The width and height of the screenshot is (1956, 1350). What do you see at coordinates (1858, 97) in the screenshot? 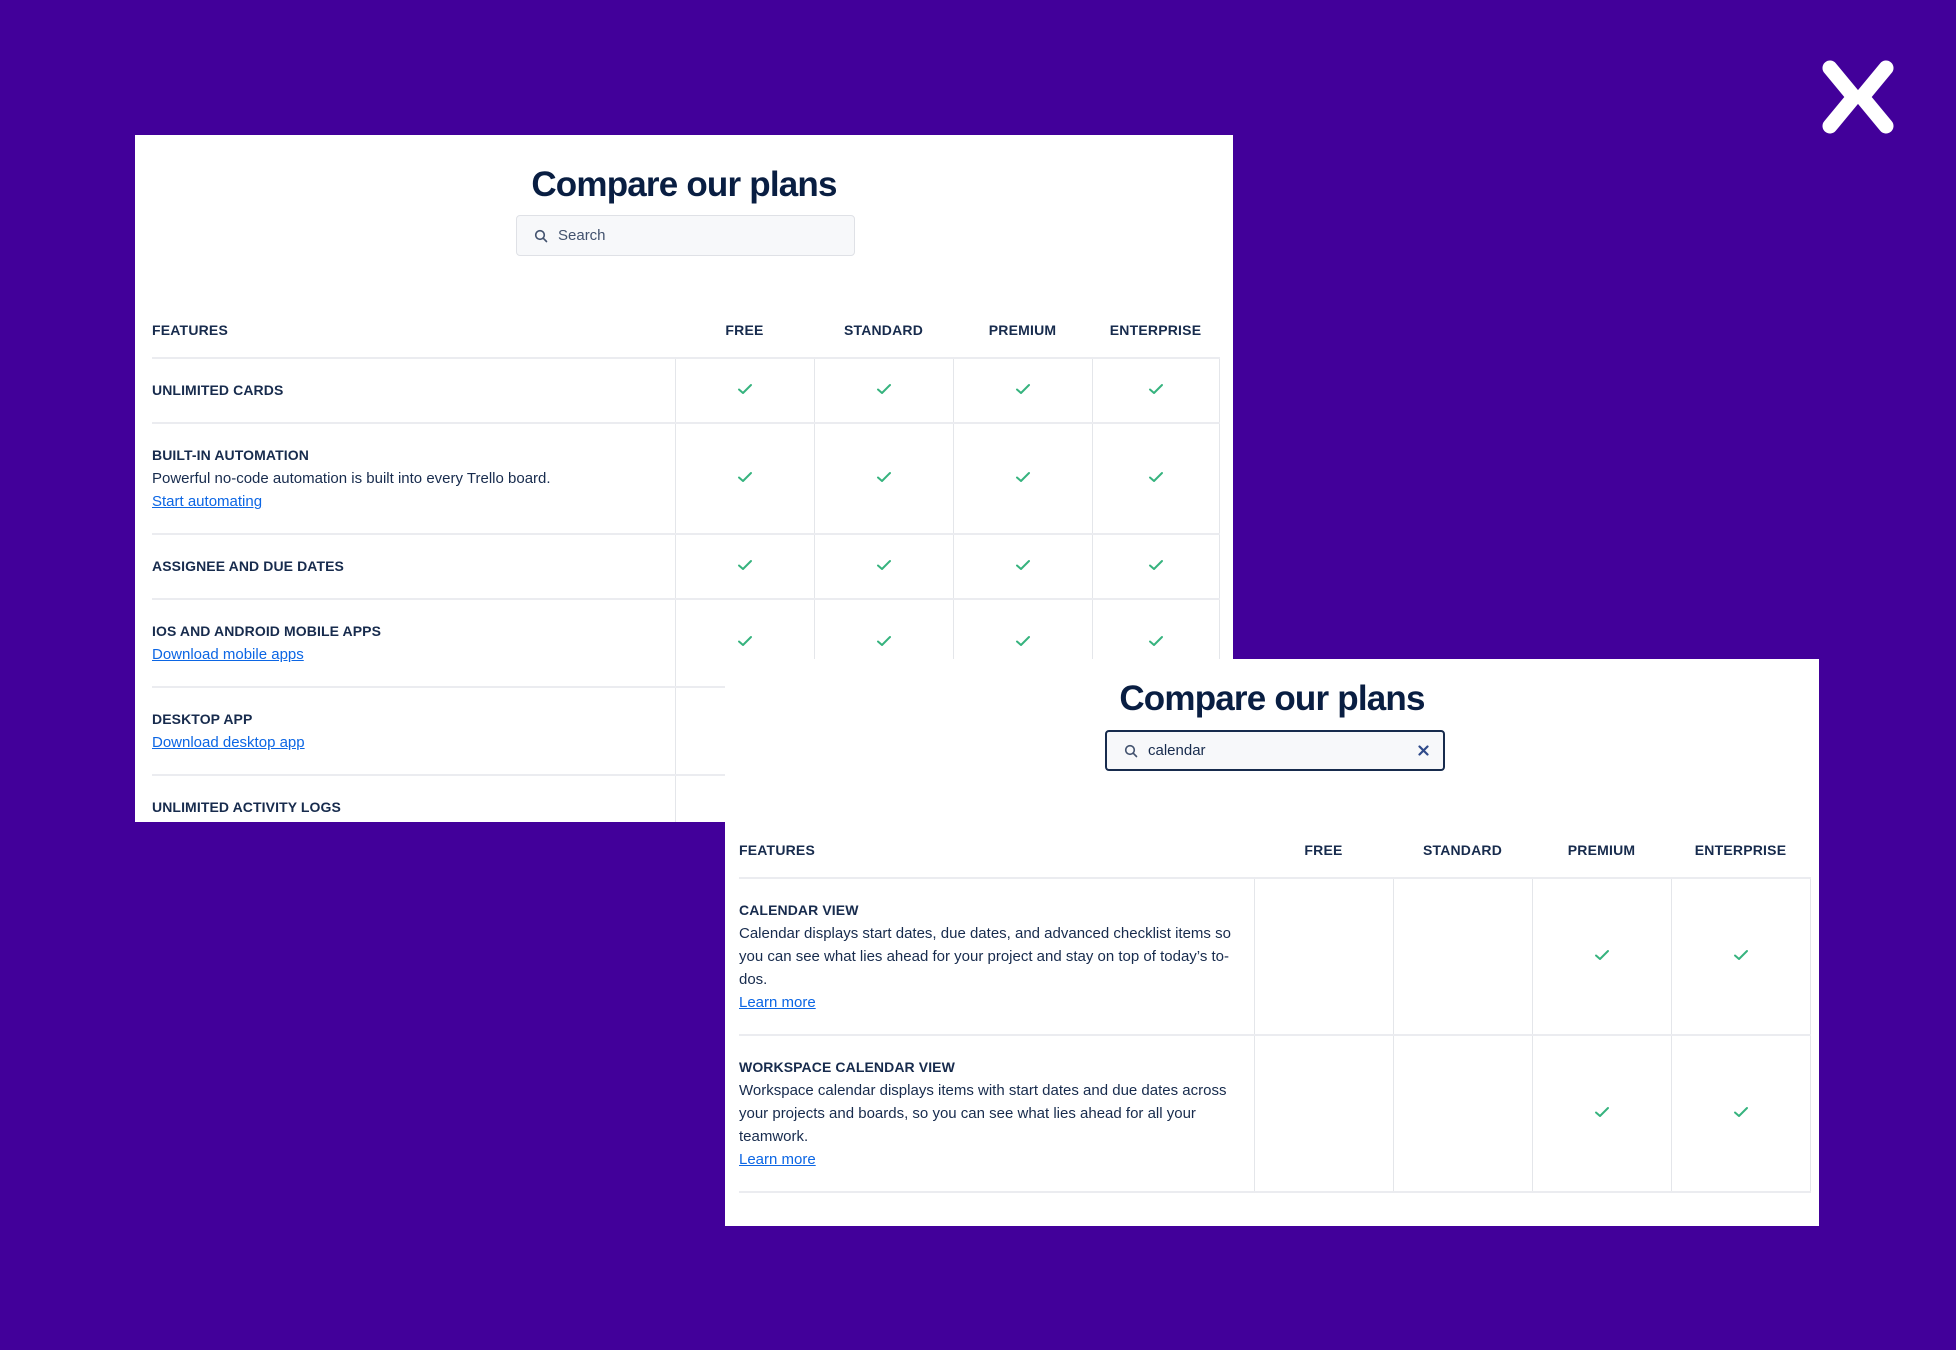
I see `brand-logo-icon` at bounding box center [1858, 97].